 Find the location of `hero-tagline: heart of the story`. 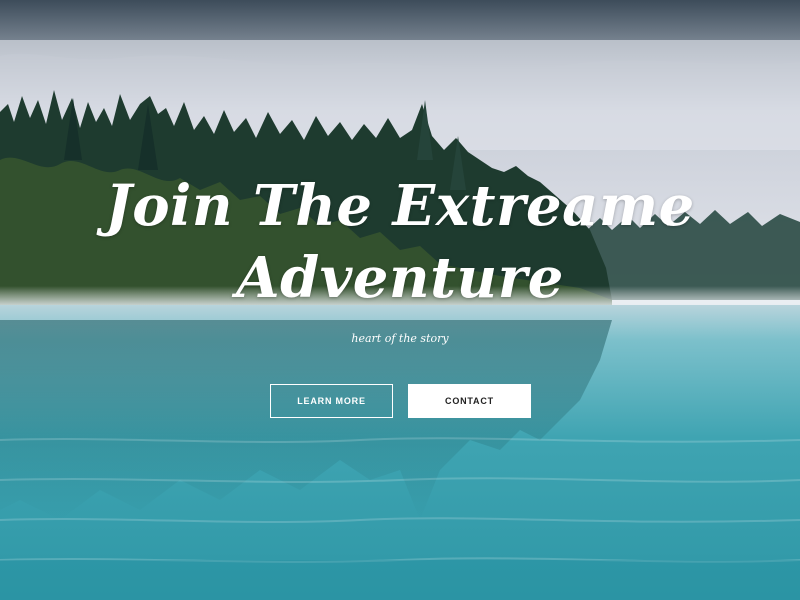

hero-tagline: heart of the story is located at coordinates (400, 338).